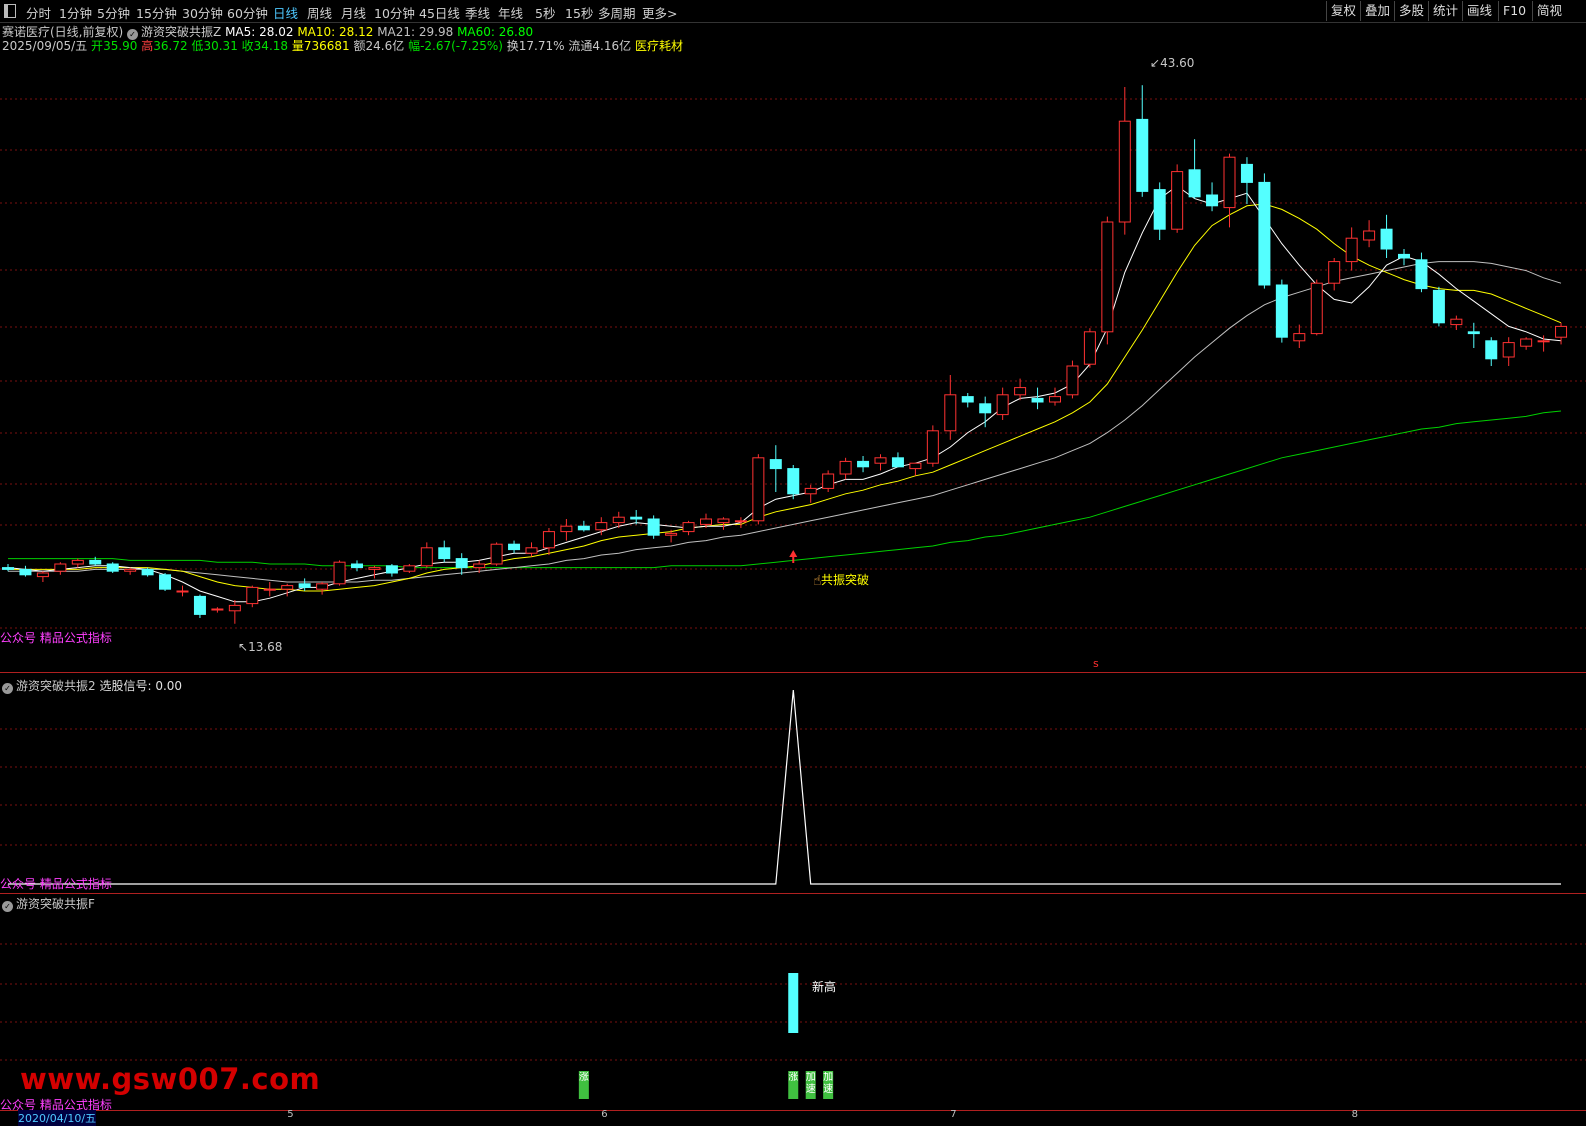 This screenshot has height=1126, width=1586. I want to click on indicator2-title: 游资突破共振F, so click(55, 904).